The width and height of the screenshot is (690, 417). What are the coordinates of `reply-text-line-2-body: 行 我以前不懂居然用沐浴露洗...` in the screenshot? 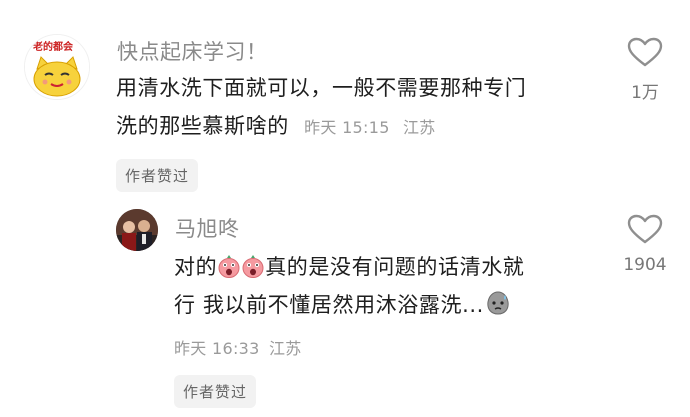 It's located at (329, 305).